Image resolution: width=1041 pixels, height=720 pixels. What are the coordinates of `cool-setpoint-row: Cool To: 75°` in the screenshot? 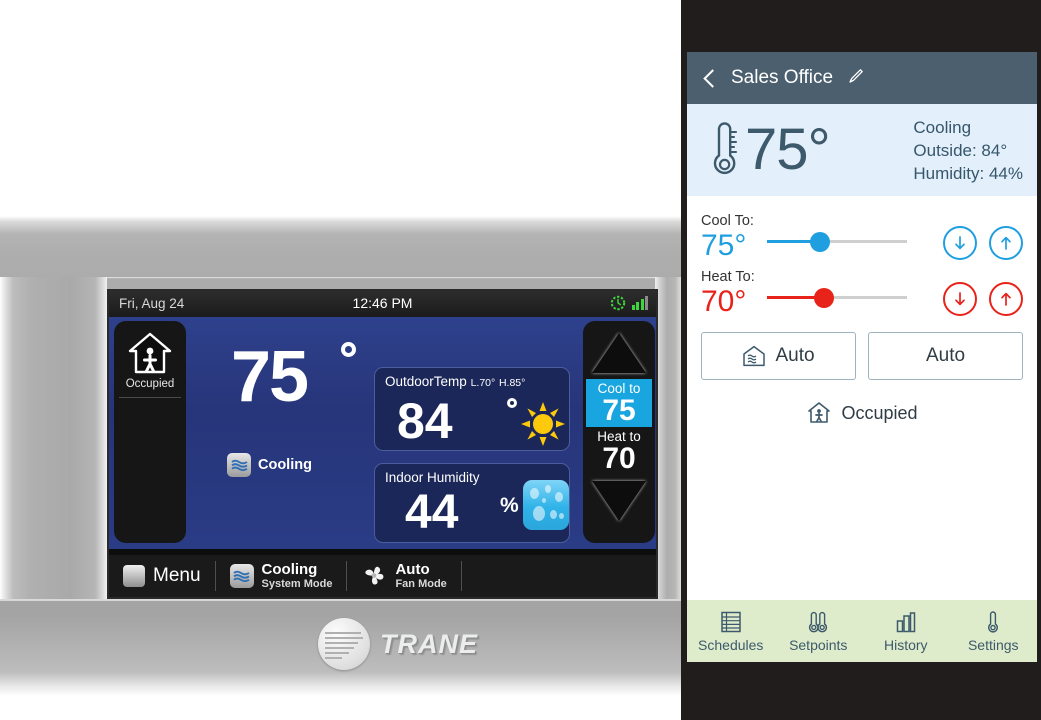 It's located at (862, 234).